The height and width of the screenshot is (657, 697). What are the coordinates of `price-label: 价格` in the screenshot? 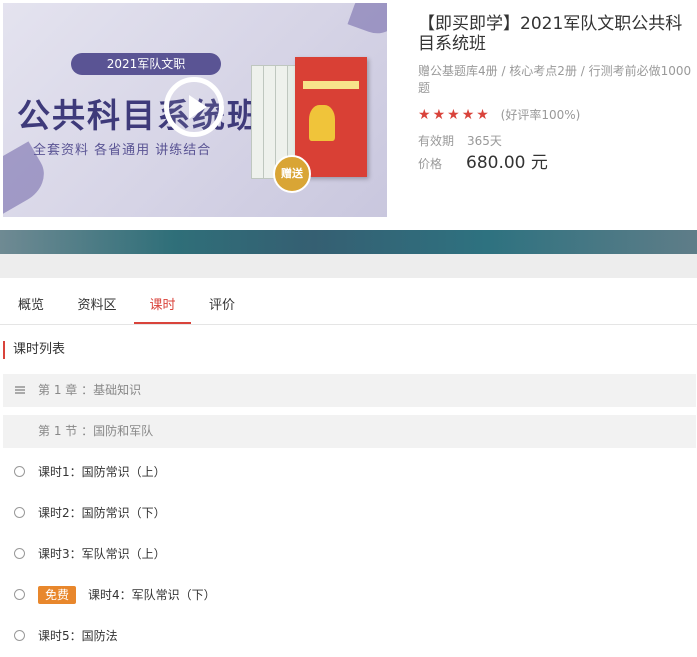 It's located at (430, 164).